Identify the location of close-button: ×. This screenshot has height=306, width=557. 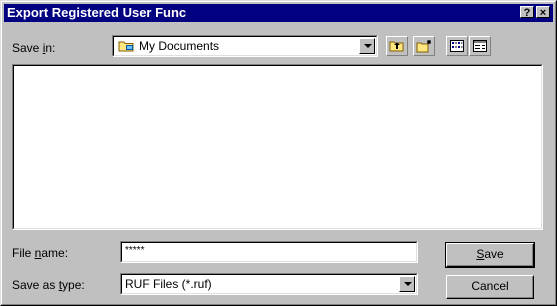
(543, 12).